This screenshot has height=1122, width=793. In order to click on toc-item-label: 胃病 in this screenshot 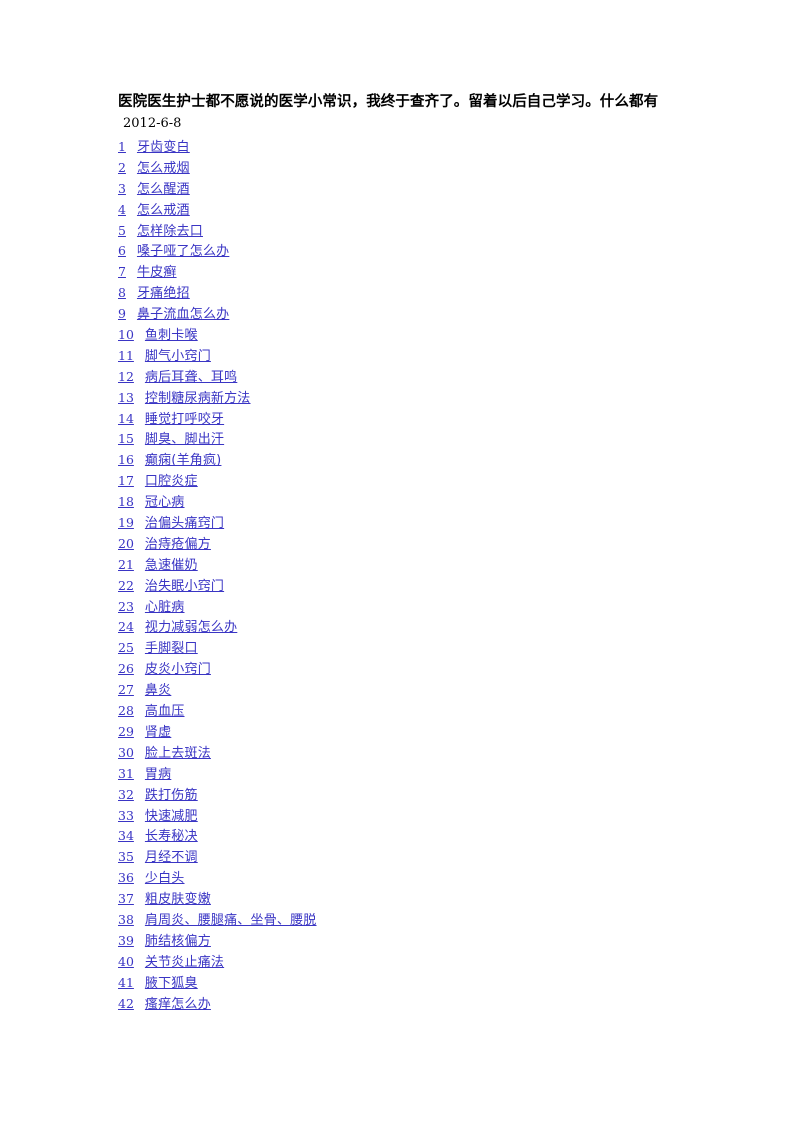, I will do `click(158, 774)`.